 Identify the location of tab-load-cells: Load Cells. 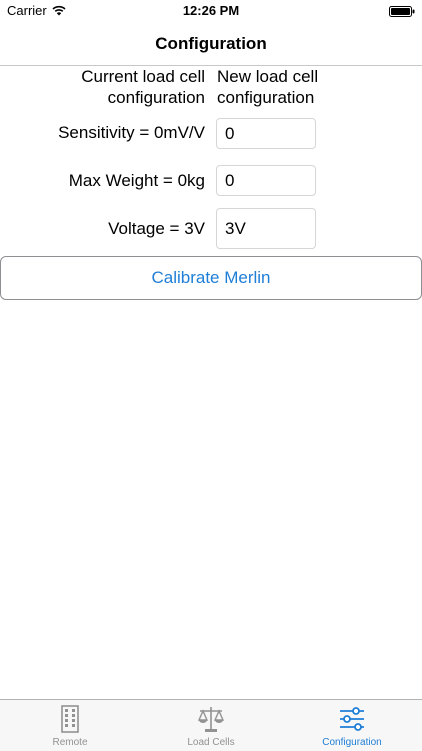
(211, 725).